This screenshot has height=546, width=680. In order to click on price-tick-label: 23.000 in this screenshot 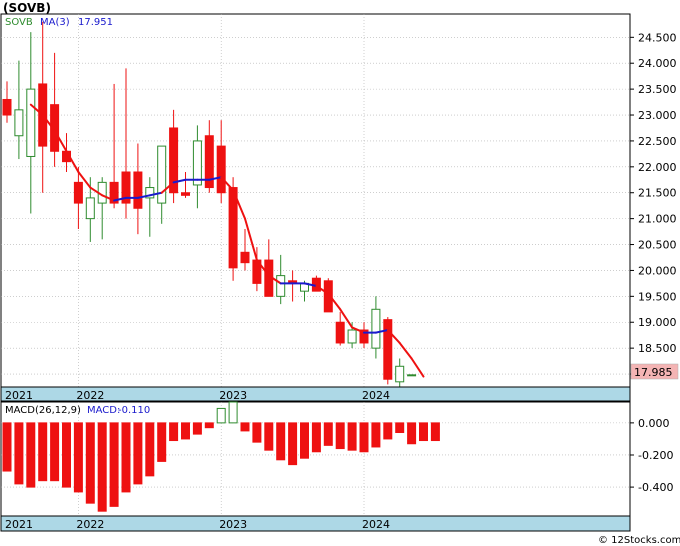, I will do `click(657, 115)`.